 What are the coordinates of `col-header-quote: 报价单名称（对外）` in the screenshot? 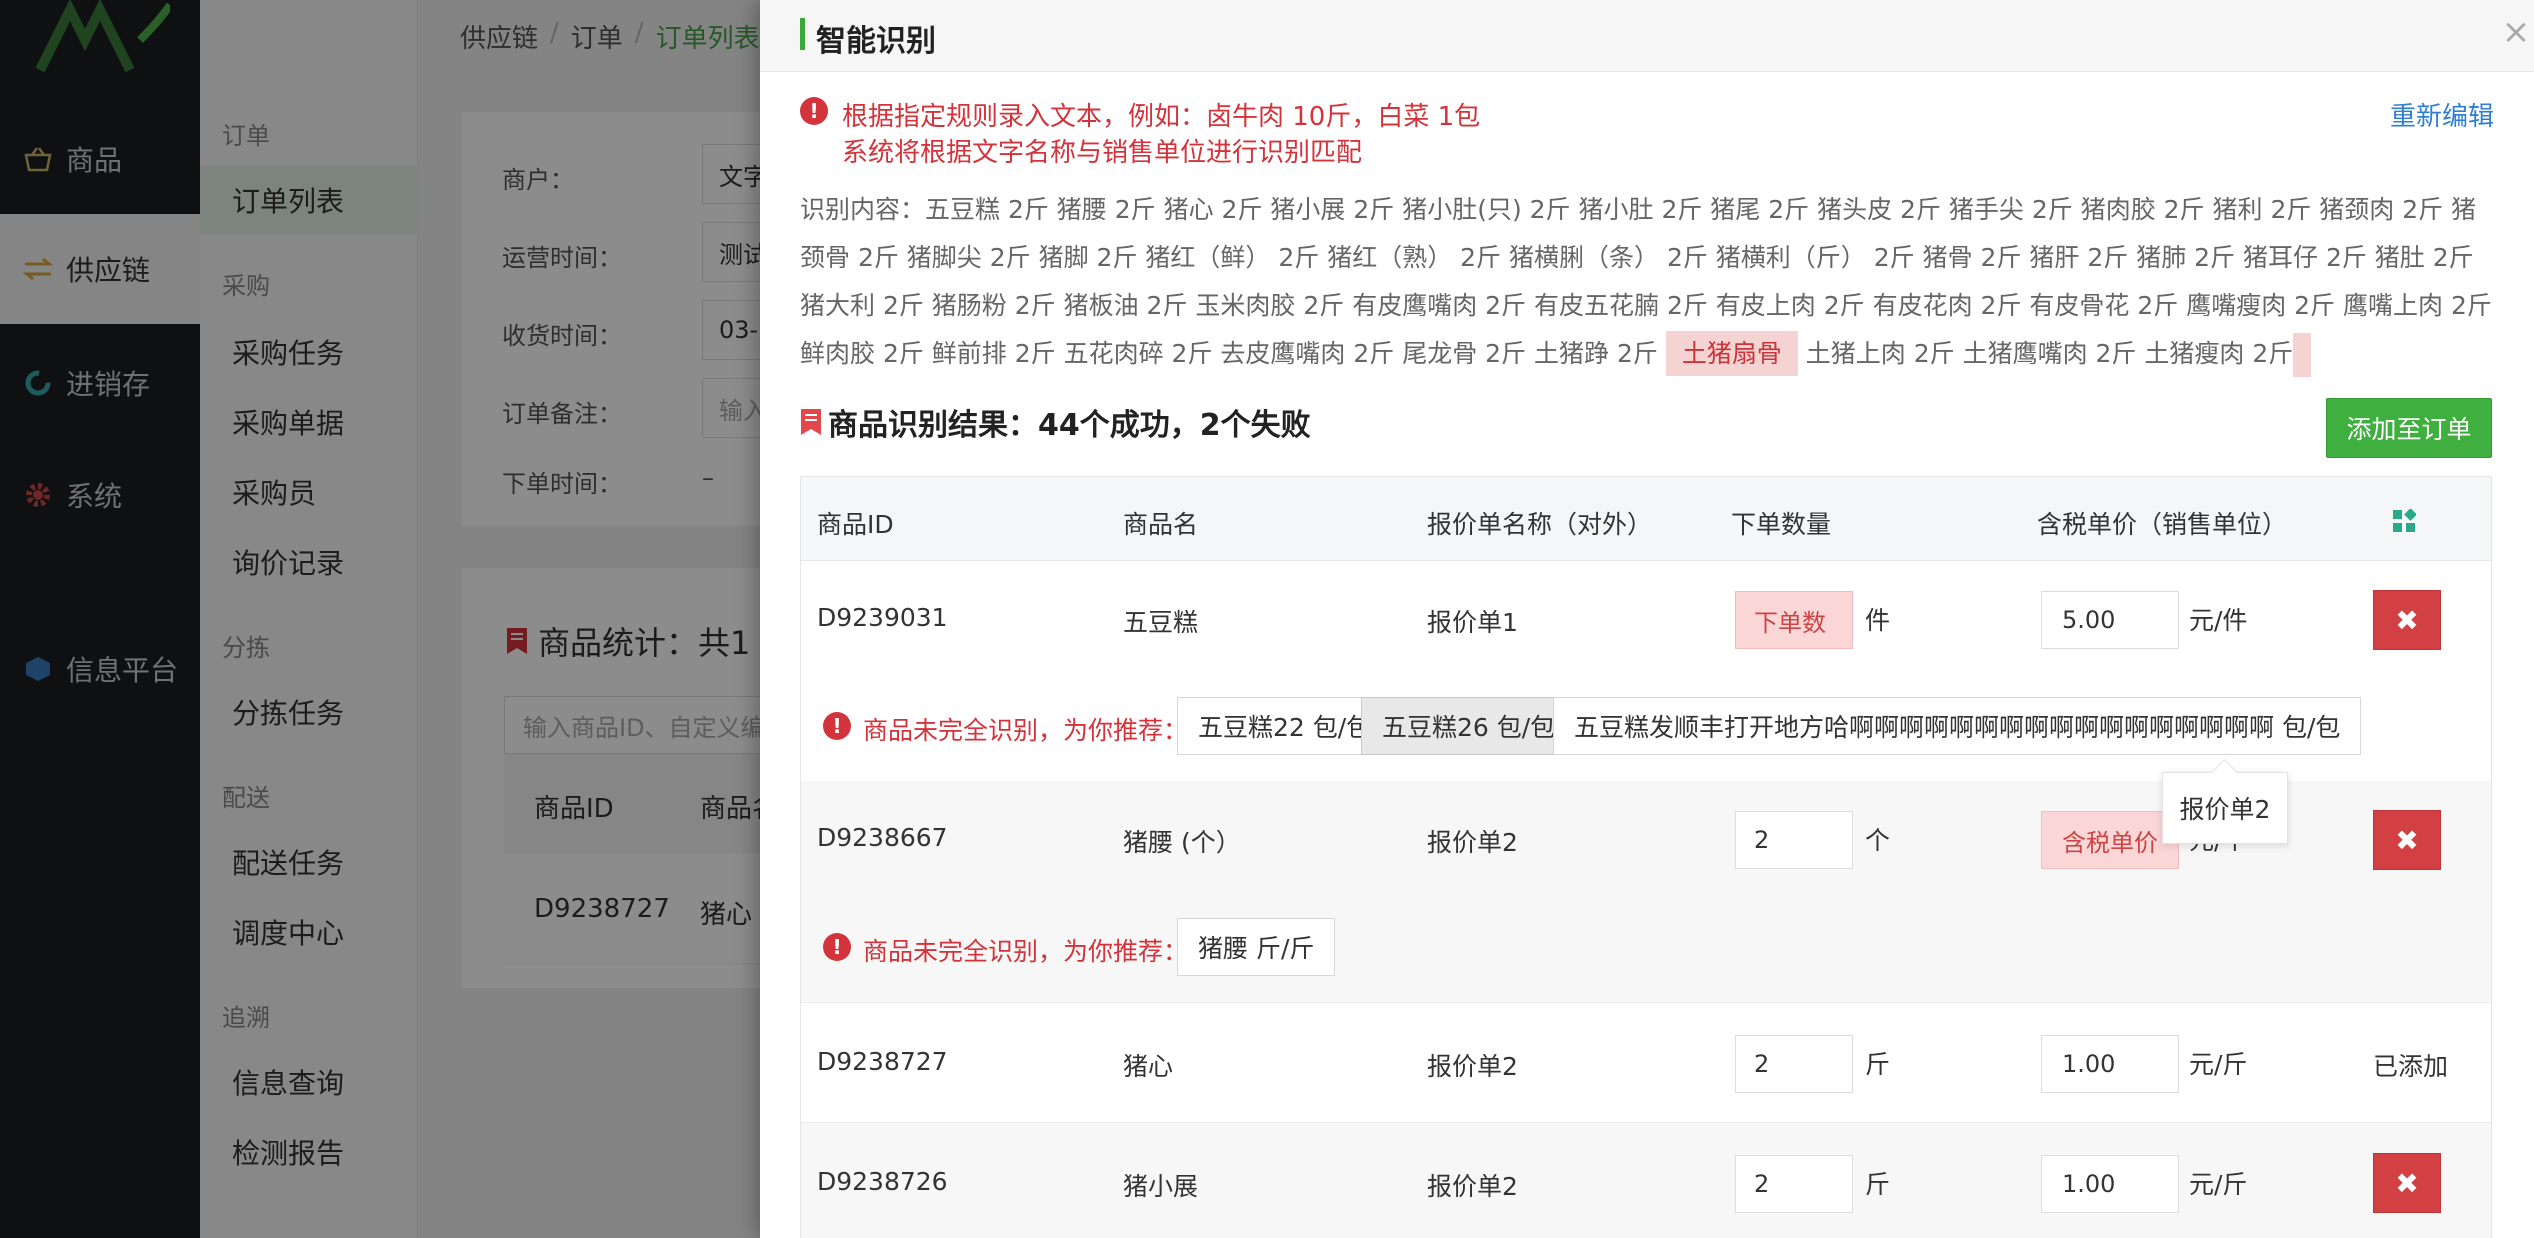 It's located at (1540, 524).